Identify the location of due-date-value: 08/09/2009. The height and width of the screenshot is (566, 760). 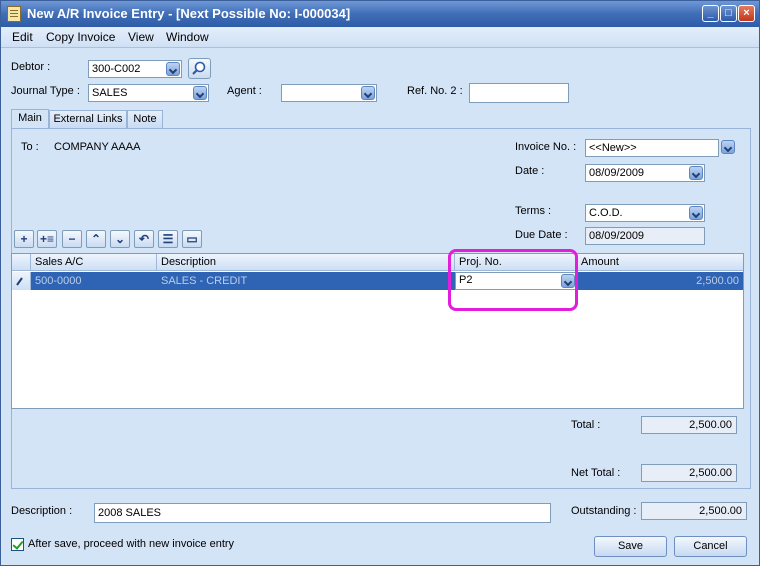
(617, 236).